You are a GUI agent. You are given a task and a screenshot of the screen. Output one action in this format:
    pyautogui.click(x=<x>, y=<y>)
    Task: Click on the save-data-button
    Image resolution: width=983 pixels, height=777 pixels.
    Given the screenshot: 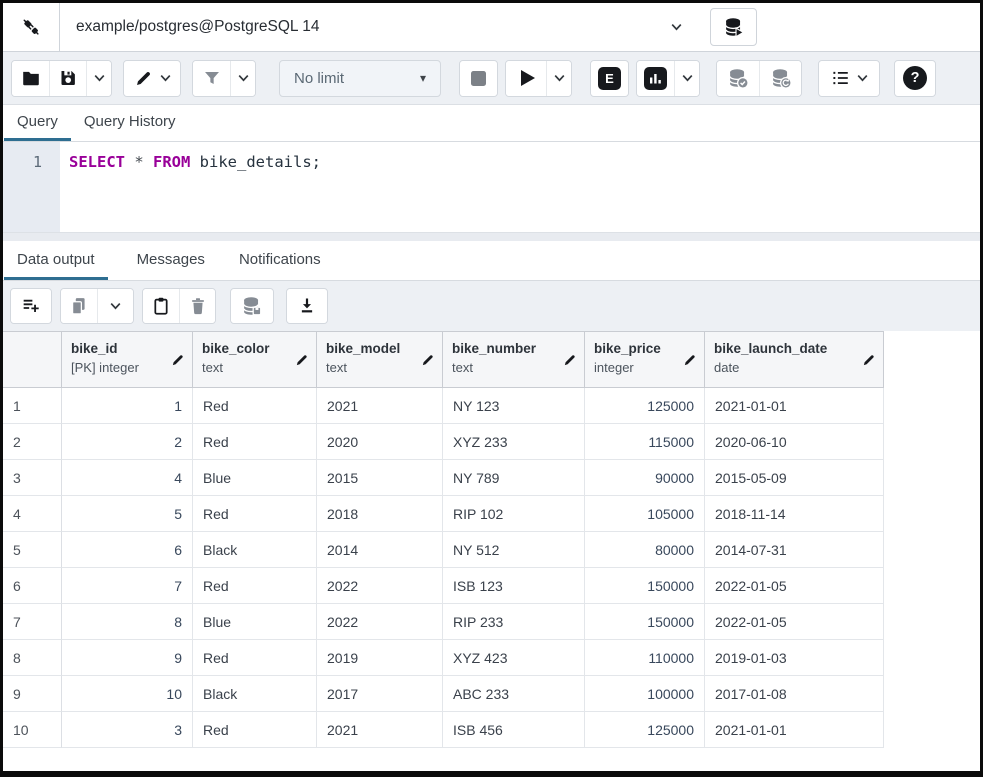 What is the action you would take?
    pyautogui.click(x=252, y=306)
    